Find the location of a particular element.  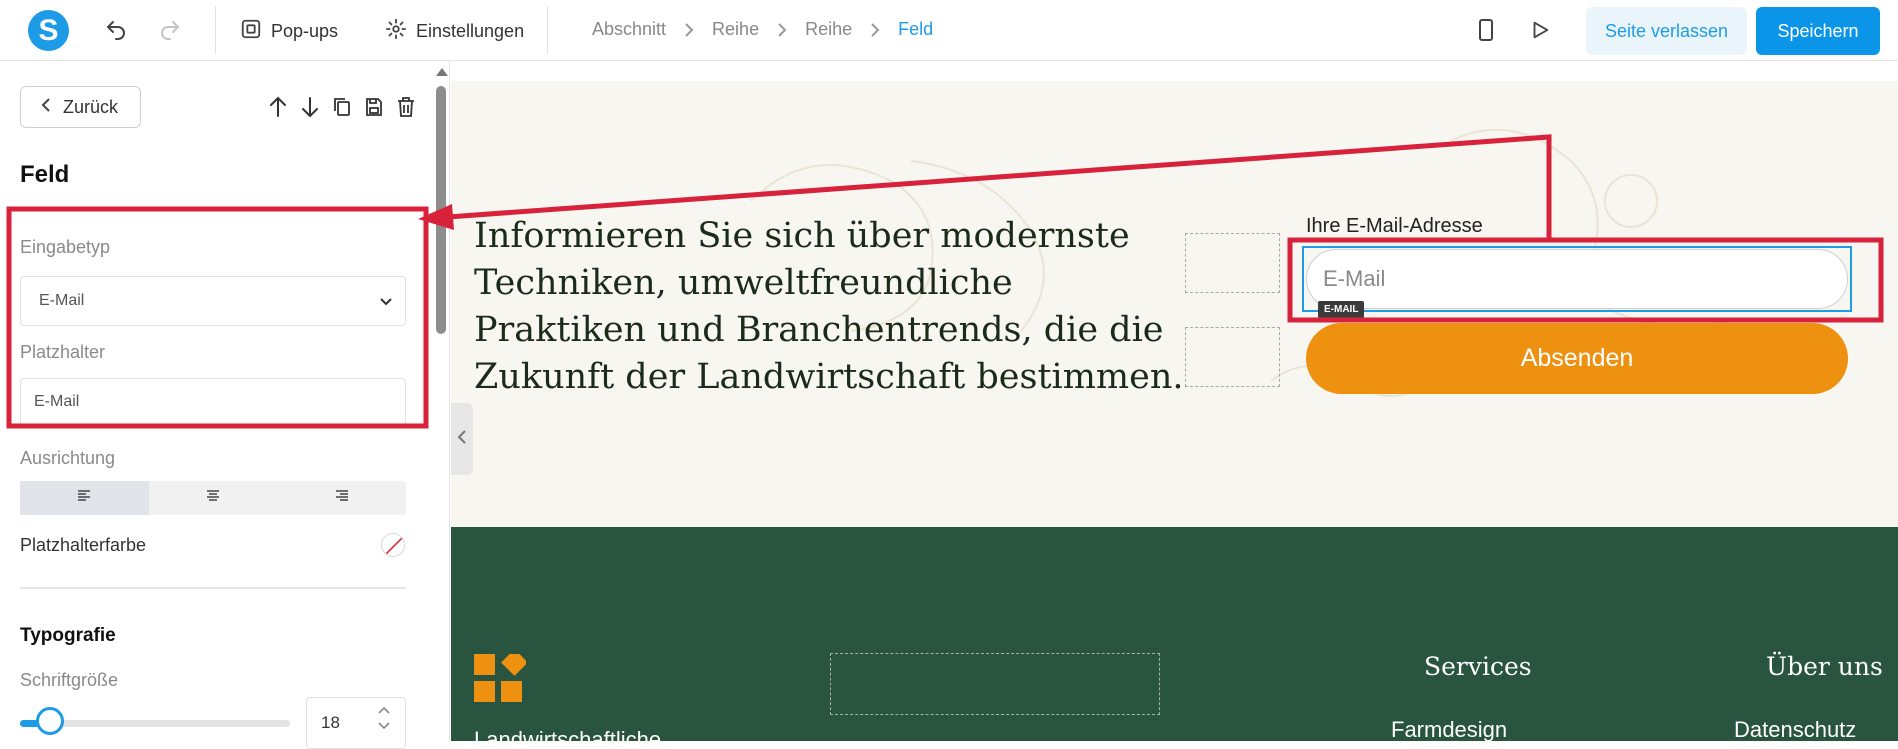

footer-link-farmdesign: Farmdesign is located at coordinates (1449, 729).